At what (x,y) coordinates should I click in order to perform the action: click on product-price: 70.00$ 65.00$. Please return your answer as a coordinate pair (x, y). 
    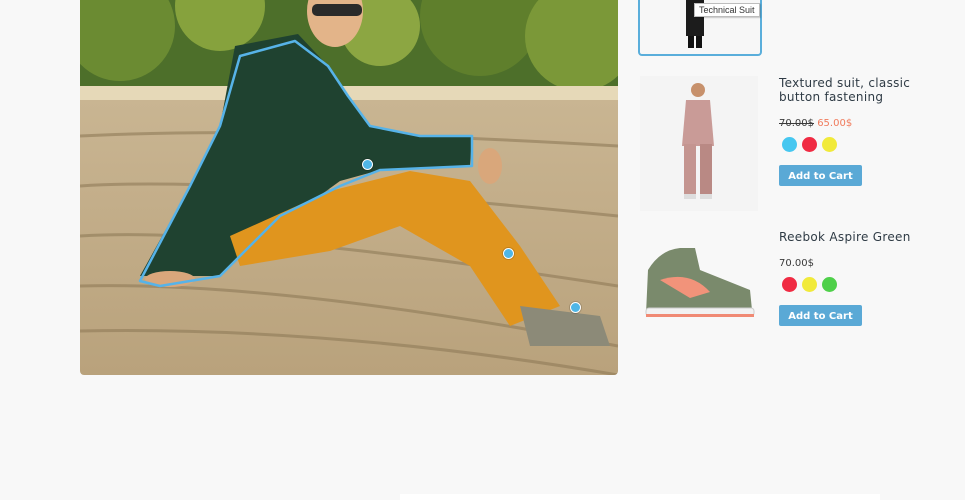
    Looking at the image, I should click on (859, 123).